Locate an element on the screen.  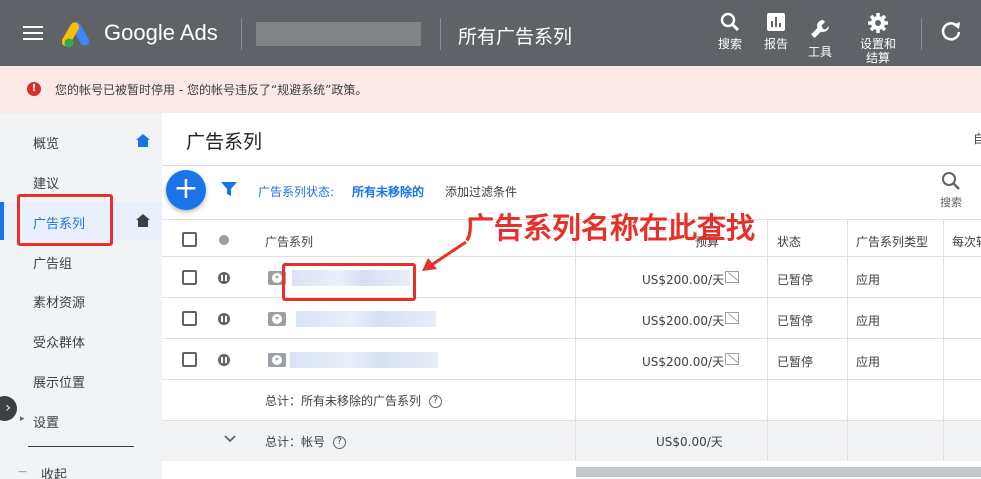
account-total-label: 总计：帐号? is located at coordinates (306, 453).